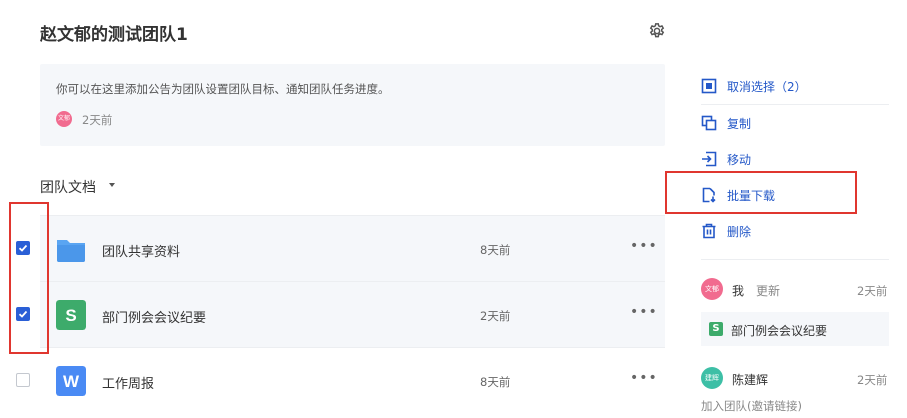 The width and height of the screenshot is (907, 418). Describe the element at coordinates (71, 251) in the screenshot. I see `folder-icon` at that location.